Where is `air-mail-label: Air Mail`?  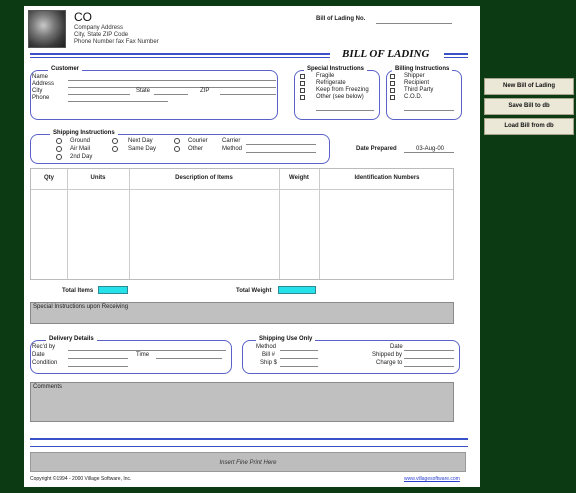
air-mail-label: Air Mail is located at coordinates (80, 149).